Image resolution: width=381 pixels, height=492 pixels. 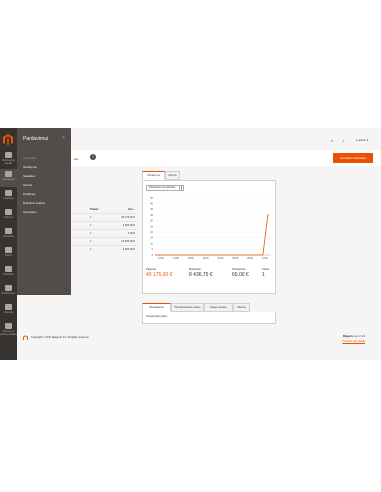 What do you see at coordinates (265, 269) in the screenshot?
I see `total-label: Kiekis` at bounding box center [265, 269].